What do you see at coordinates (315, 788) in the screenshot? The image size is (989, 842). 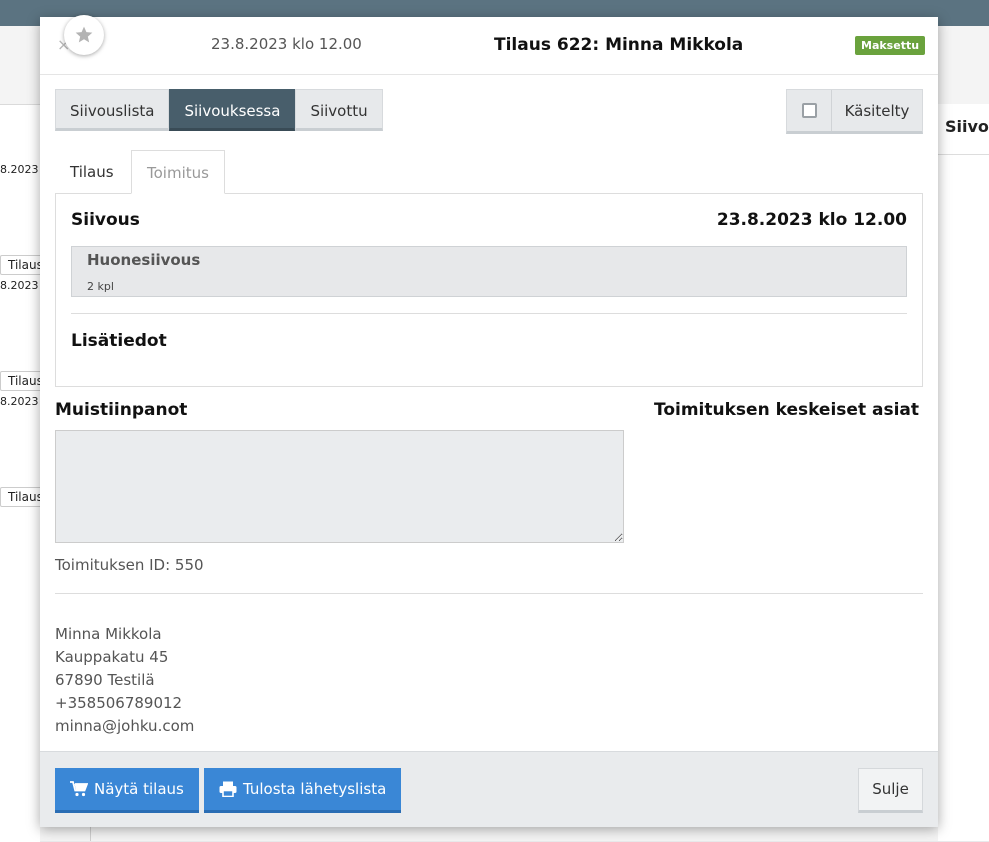 I see `print-list-label: Tulosta lähetyslista` at bounding box center [315, 788].